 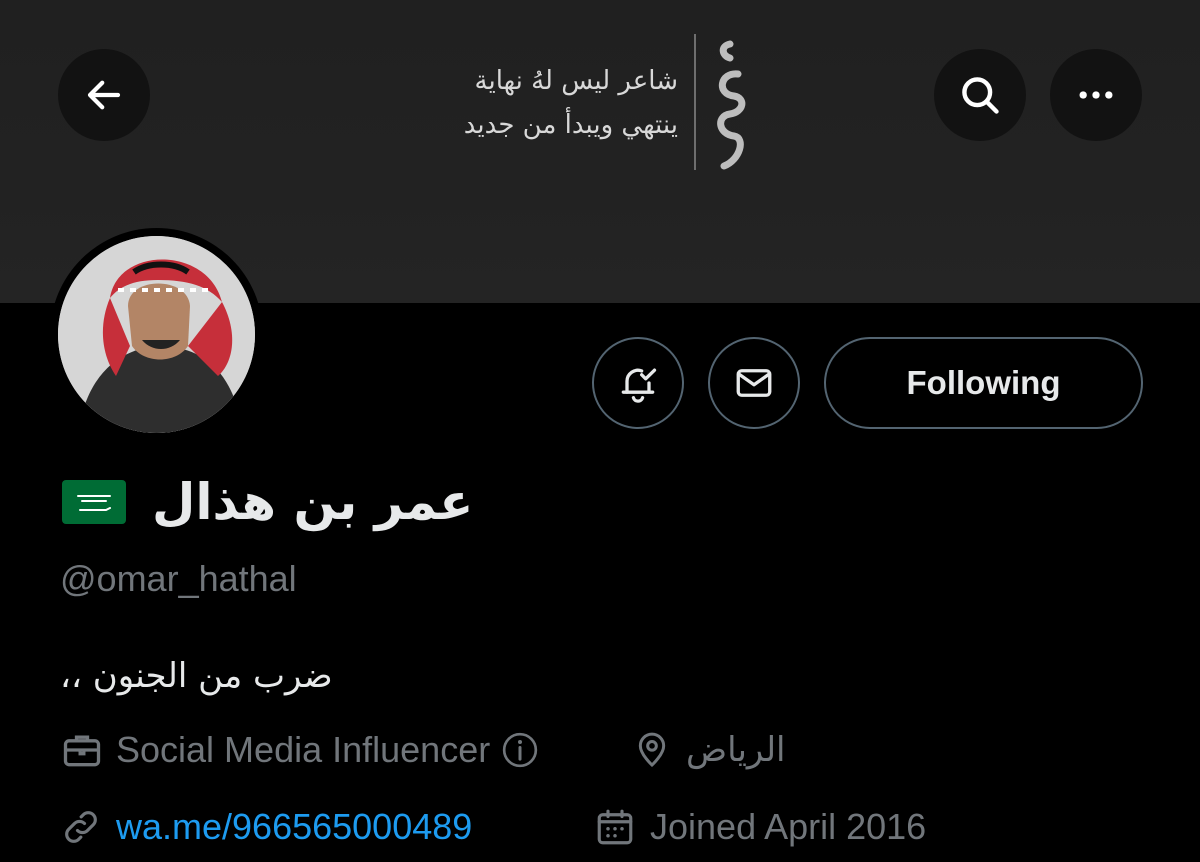 What do you see at coordinates (576, 81) in the screenshot?
I see `banner-text-line1: شاعر ليس لهُ نهاية` at bounding box center [576, 81].